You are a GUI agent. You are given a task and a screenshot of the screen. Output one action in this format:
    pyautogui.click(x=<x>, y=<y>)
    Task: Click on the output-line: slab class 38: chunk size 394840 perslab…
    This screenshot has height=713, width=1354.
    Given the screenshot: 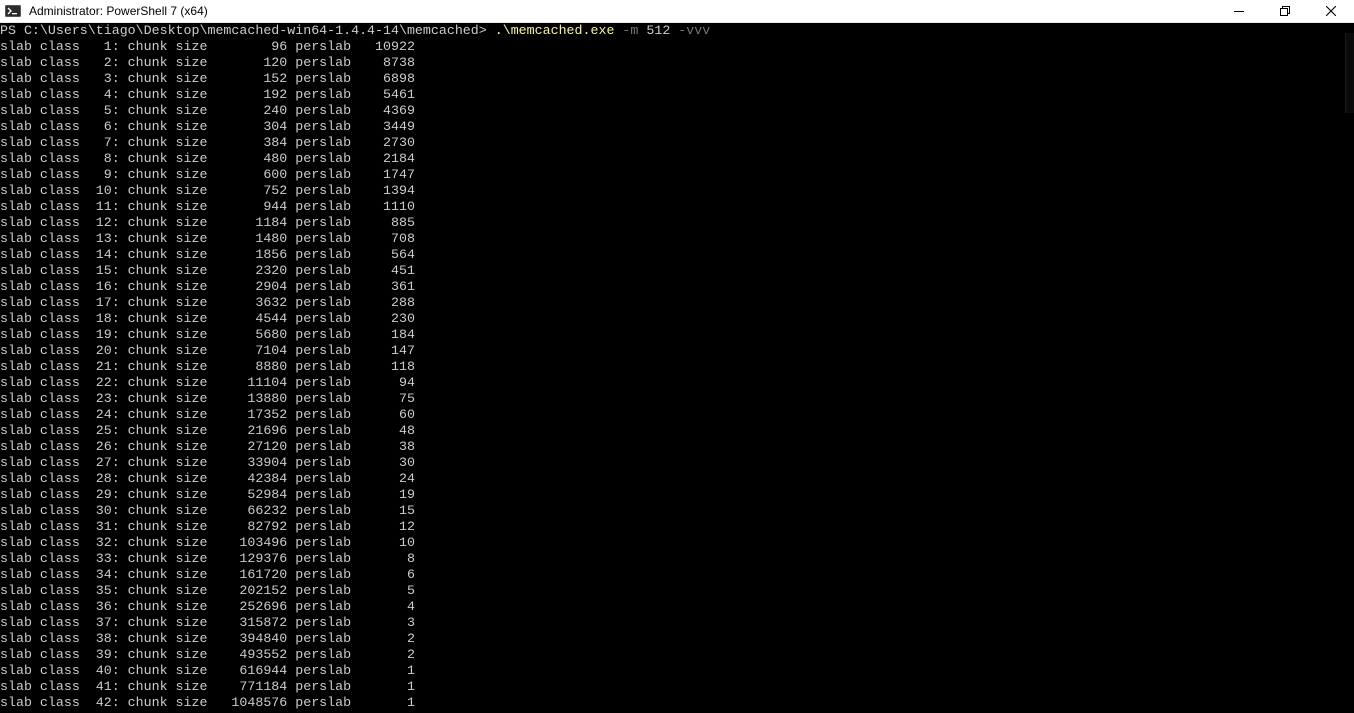 What is the action you would take?
    pyautogui.click(x=207, y=638)
    